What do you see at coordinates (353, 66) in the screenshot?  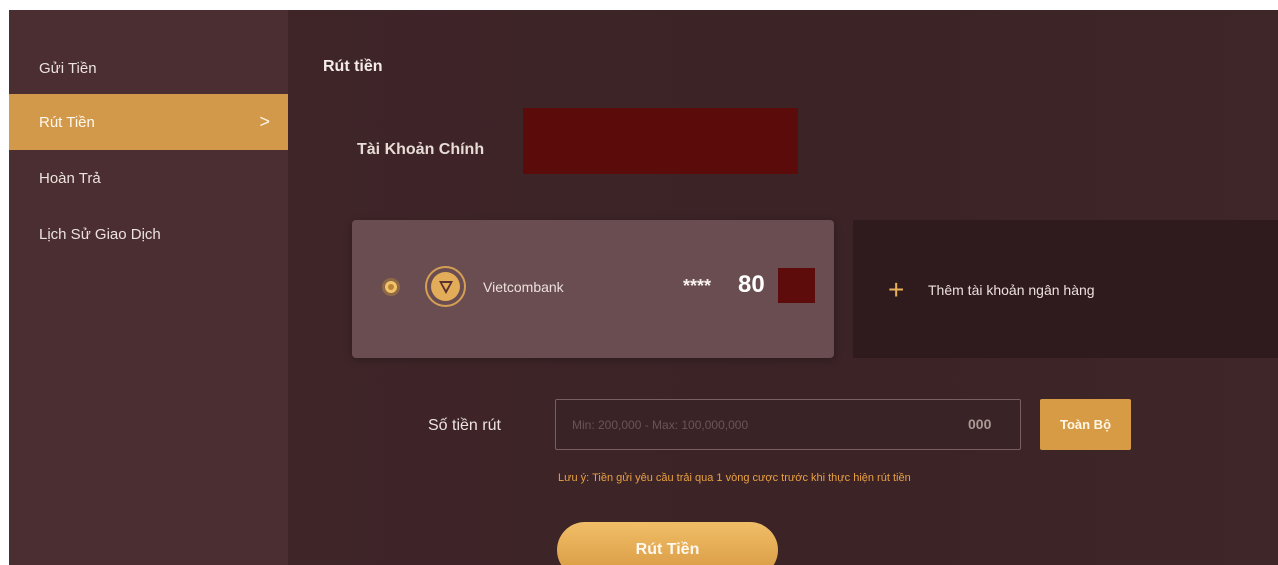 I see `page-title: Rút tiền` at bounding box center [353, 66].